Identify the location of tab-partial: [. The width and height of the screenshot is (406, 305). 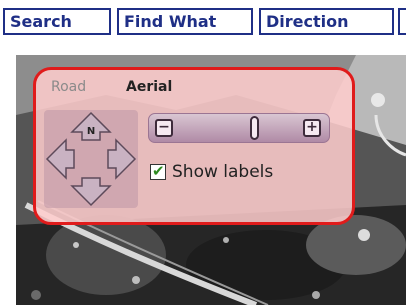
(402, 21).